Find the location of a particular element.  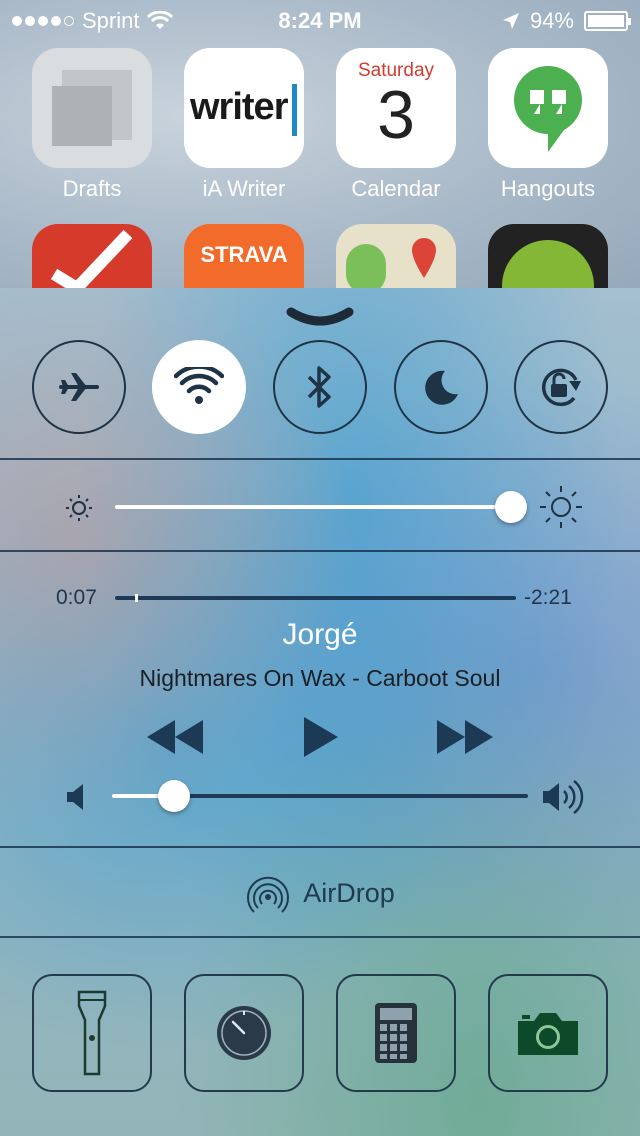

bluetooth-icon is located at coordinates (319, 387).